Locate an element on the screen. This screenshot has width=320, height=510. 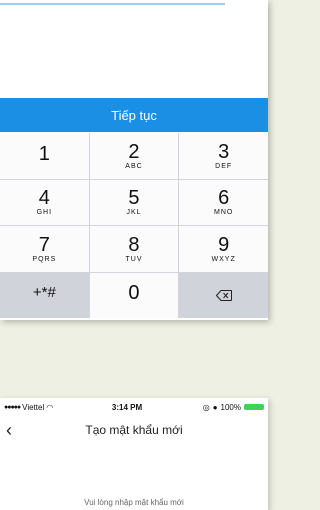
key-letters: MNO is located at coordinates (223, 213).